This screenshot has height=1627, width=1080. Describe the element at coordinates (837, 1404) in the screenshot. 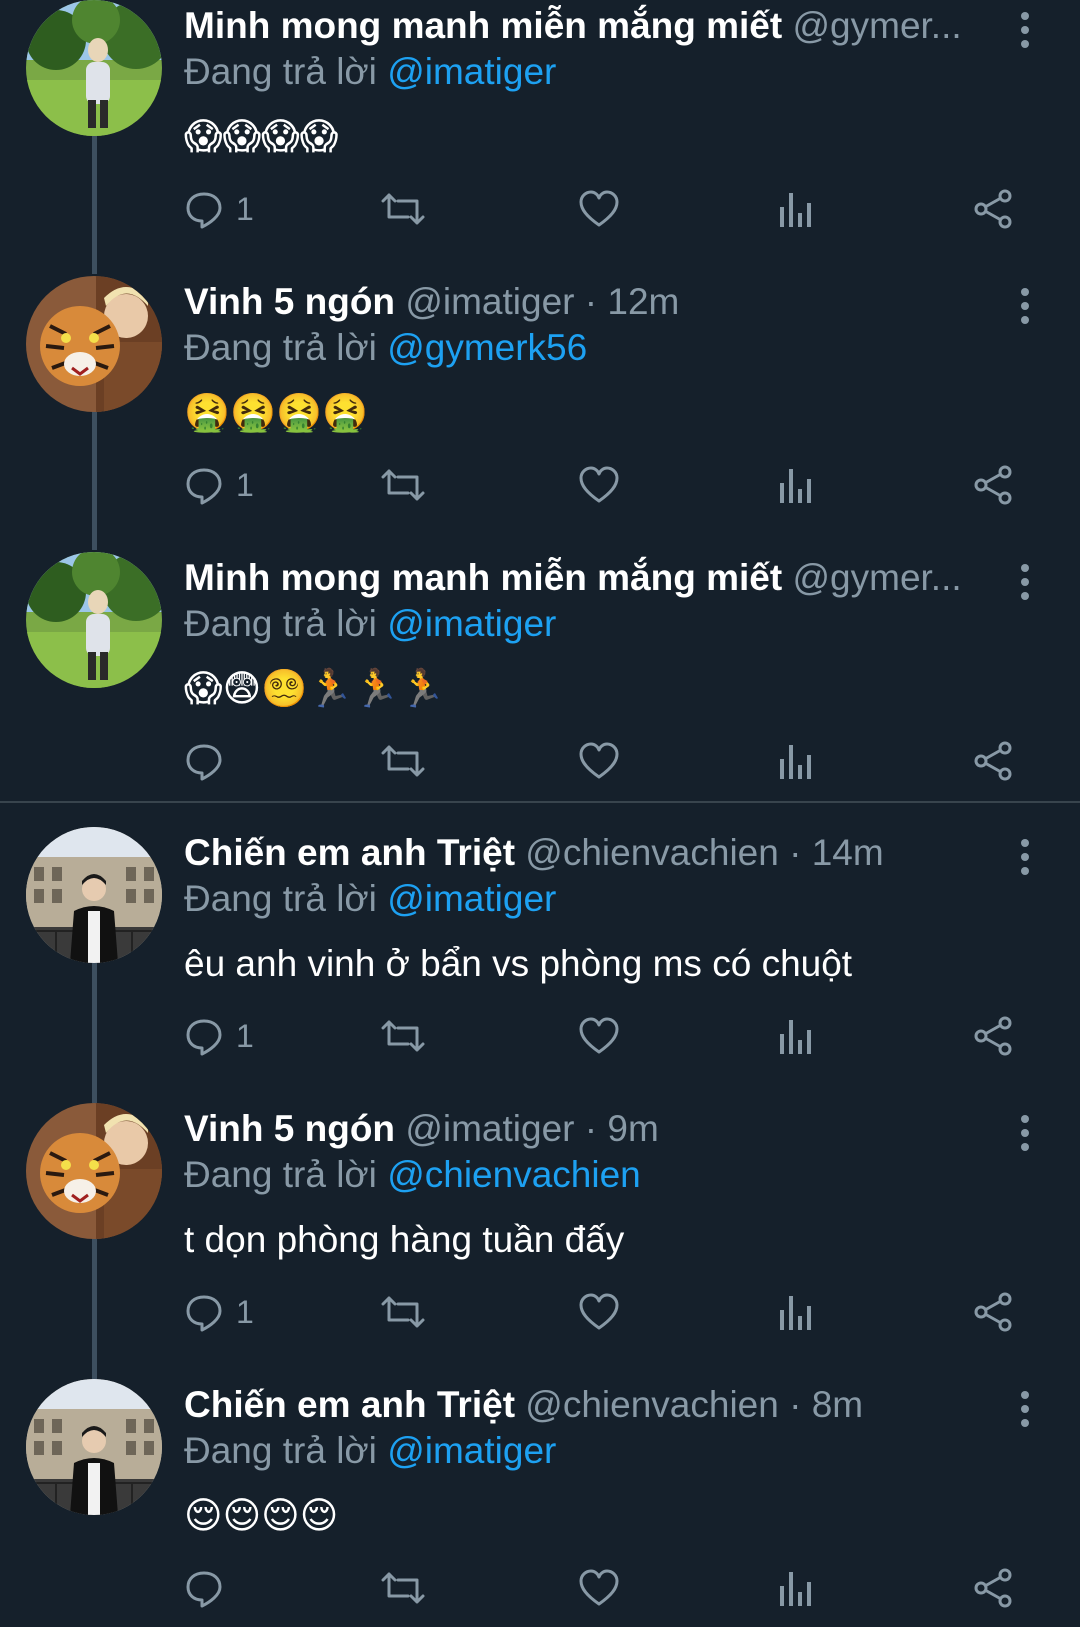

I see `tweet-time: 8m` at that location.